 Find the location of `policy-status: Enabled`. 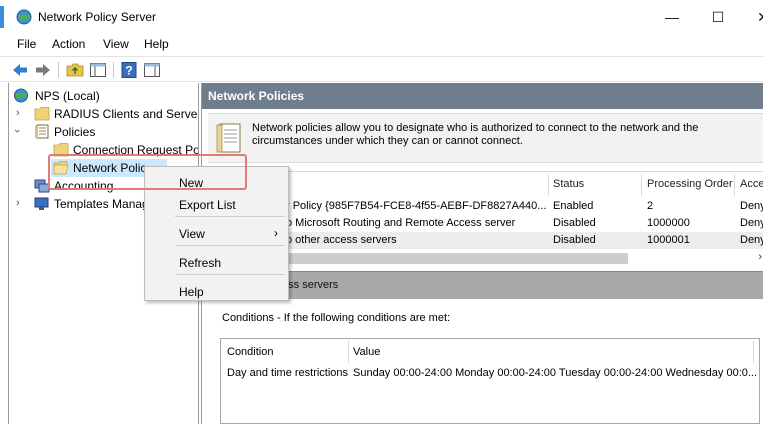

policy-status: Enabled is located at coordinates (573, 206).